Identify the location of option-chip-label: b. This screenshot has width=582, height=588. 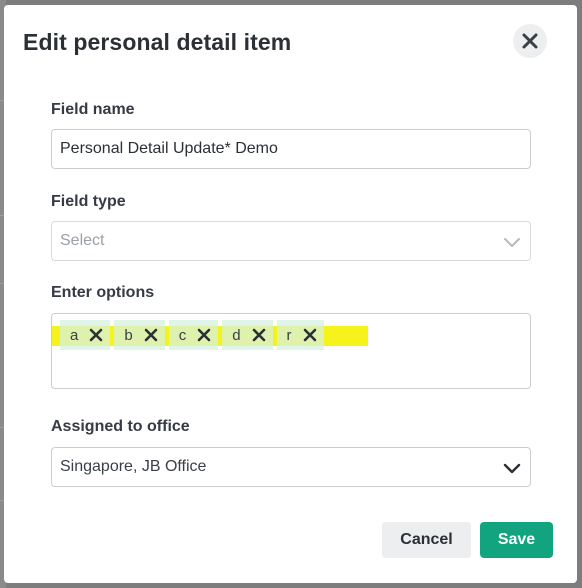
(128, 335).